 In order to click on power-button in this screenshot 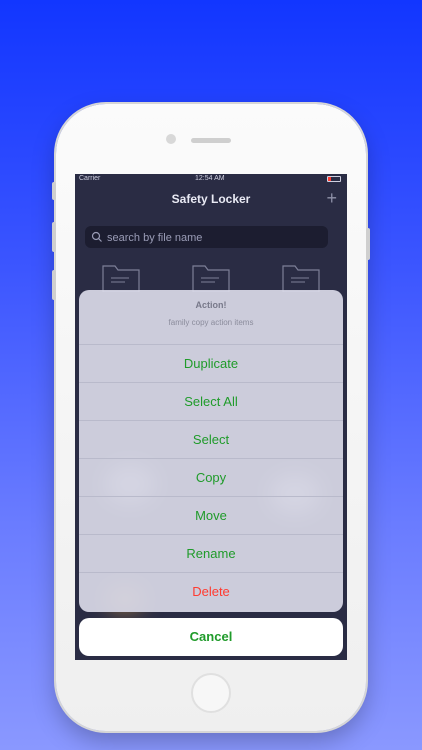, I will do `click(368, 244)`.